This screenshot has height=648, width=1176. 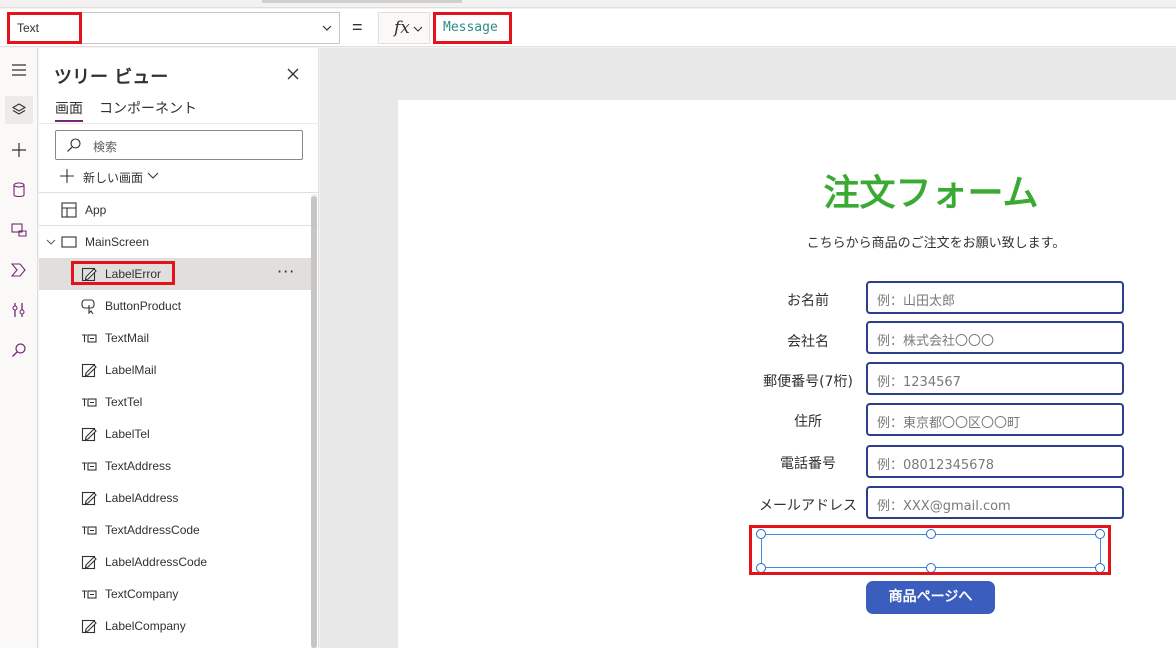 What do you see at coordinates (69, 210) in the screenshot?
I see `app-icon` at bounding box center [69, 210].